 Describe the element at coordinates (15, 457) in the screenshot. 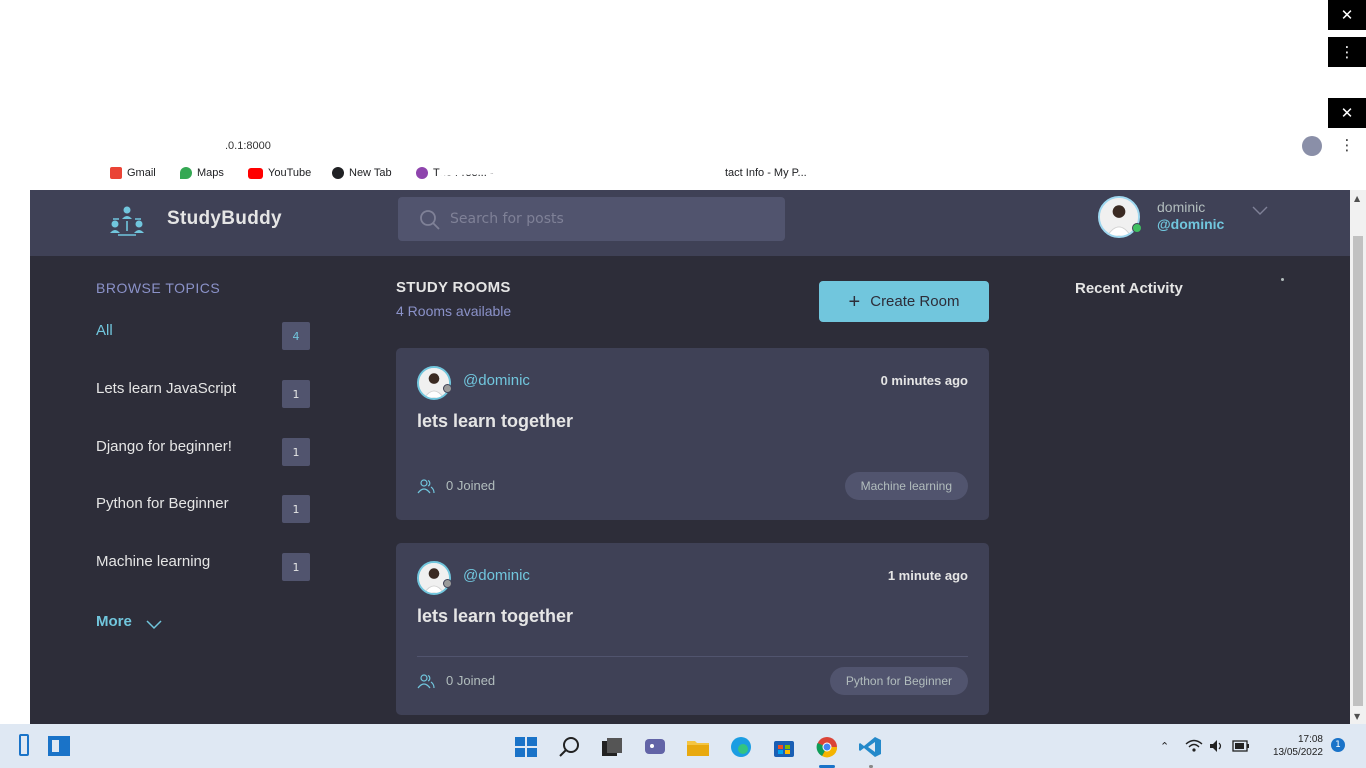

I see `page-gutter` at that location.